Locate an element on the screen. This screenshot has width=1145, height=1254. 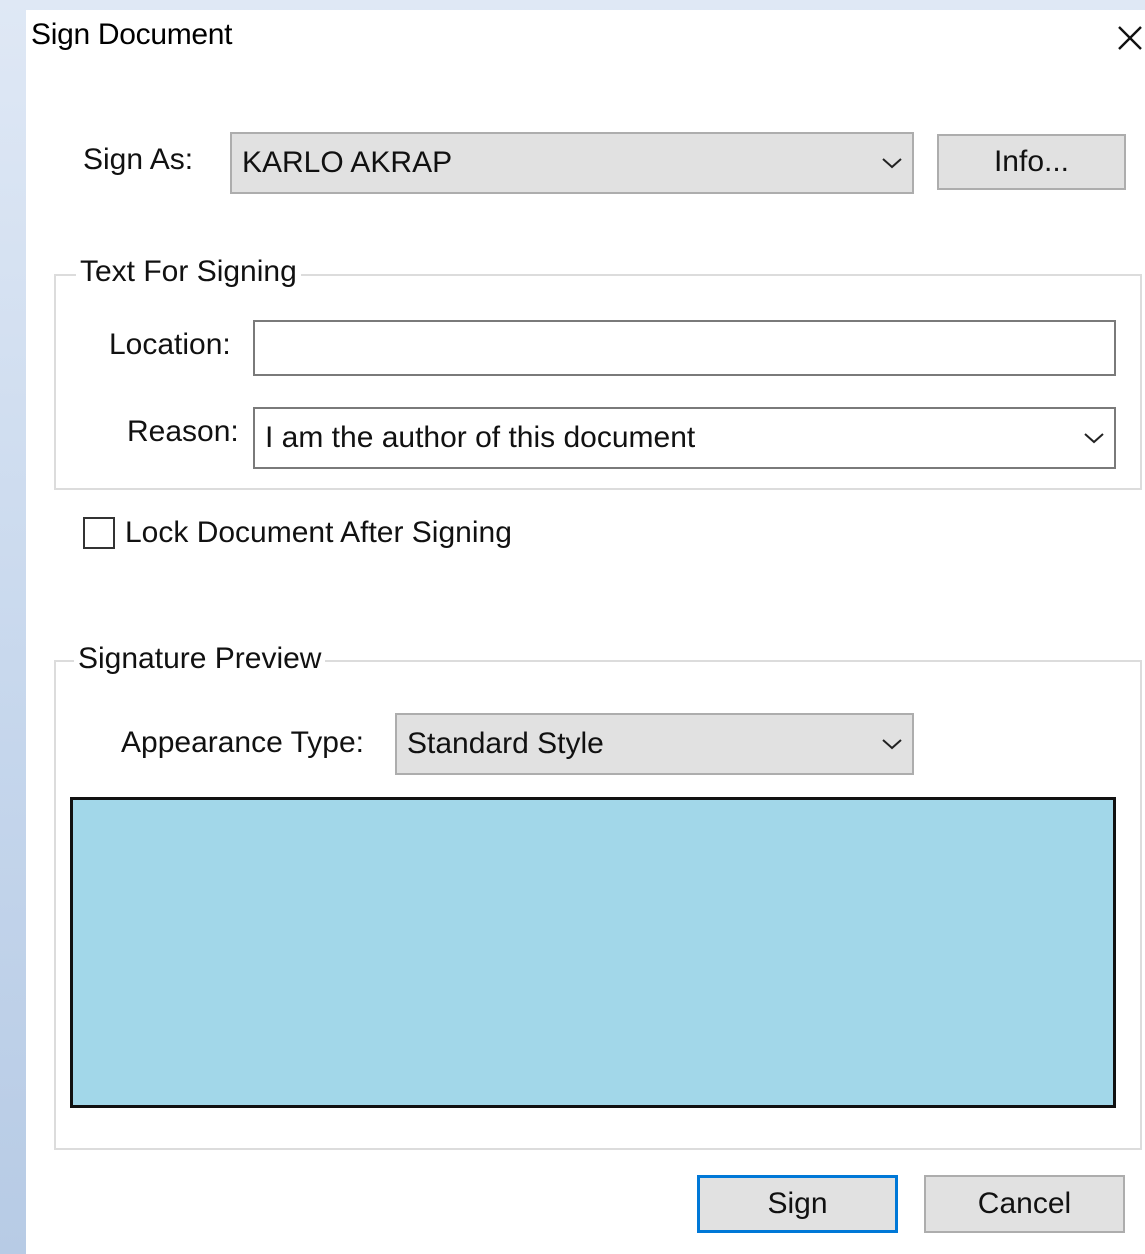
lock-document-checkbox is located at coordinates (99, 533).